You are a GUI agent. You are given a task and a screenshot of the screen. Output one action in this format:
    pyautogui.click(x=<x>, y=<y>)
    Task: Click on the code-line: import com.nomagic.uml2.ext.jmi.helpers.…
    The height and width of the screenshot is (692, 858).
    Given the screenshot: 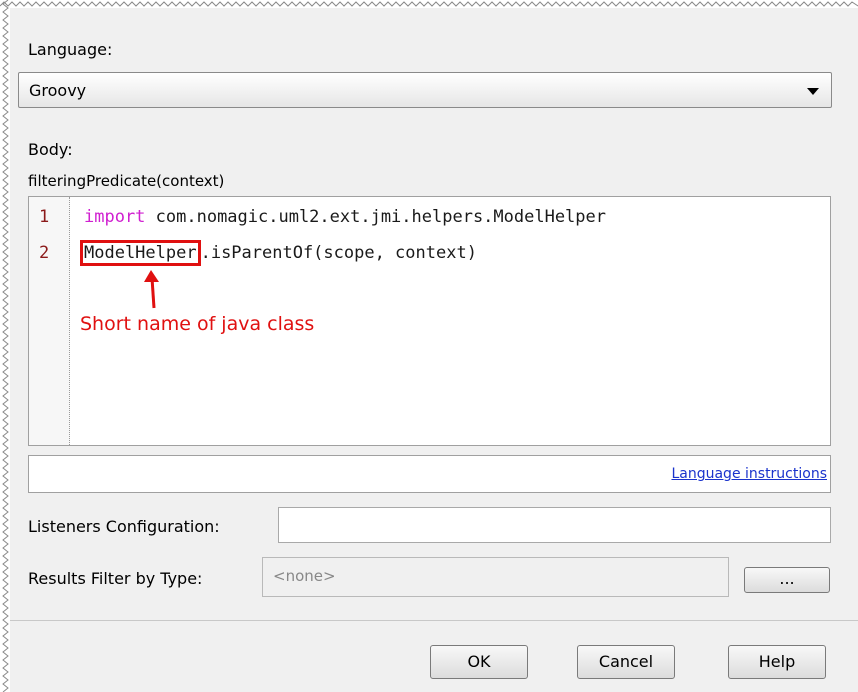 What is the action you would take?
    pyautogui.click(x=345, y=217)
    